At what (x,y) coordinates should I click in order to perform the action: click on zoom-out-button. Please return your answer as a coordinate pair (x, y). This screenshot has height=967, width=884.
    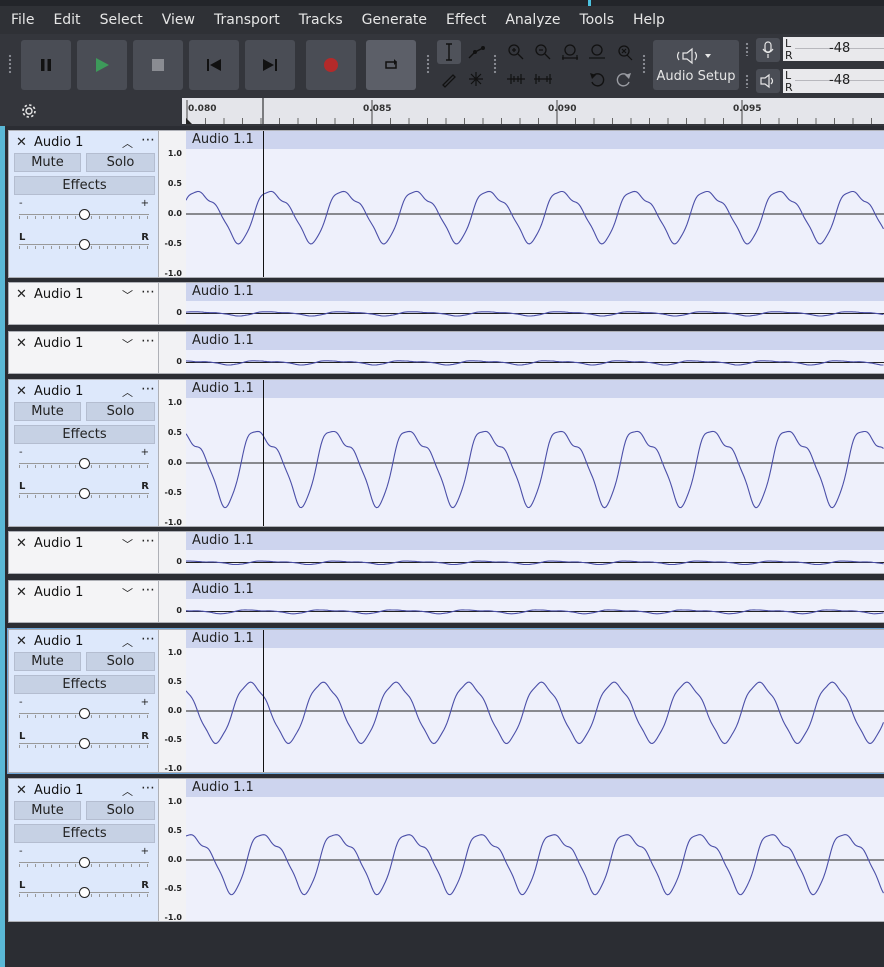
    Looking at the image, I should click on (543, 52).